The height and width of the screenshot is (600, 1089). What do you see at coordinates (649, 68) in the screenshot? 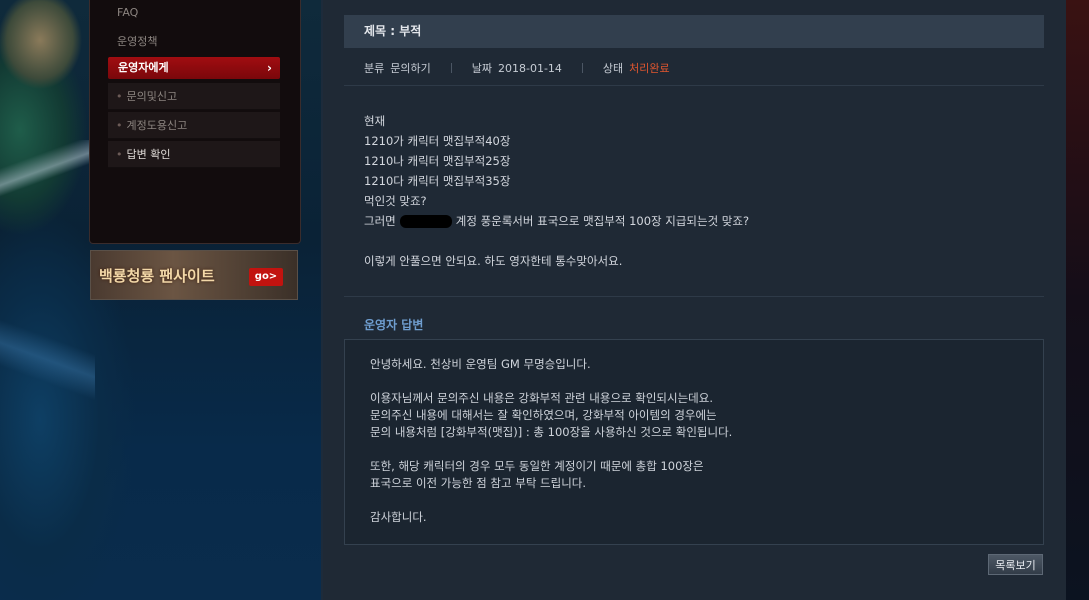
I see `status-badge: 처리완료` at bounding box center [649, 68].